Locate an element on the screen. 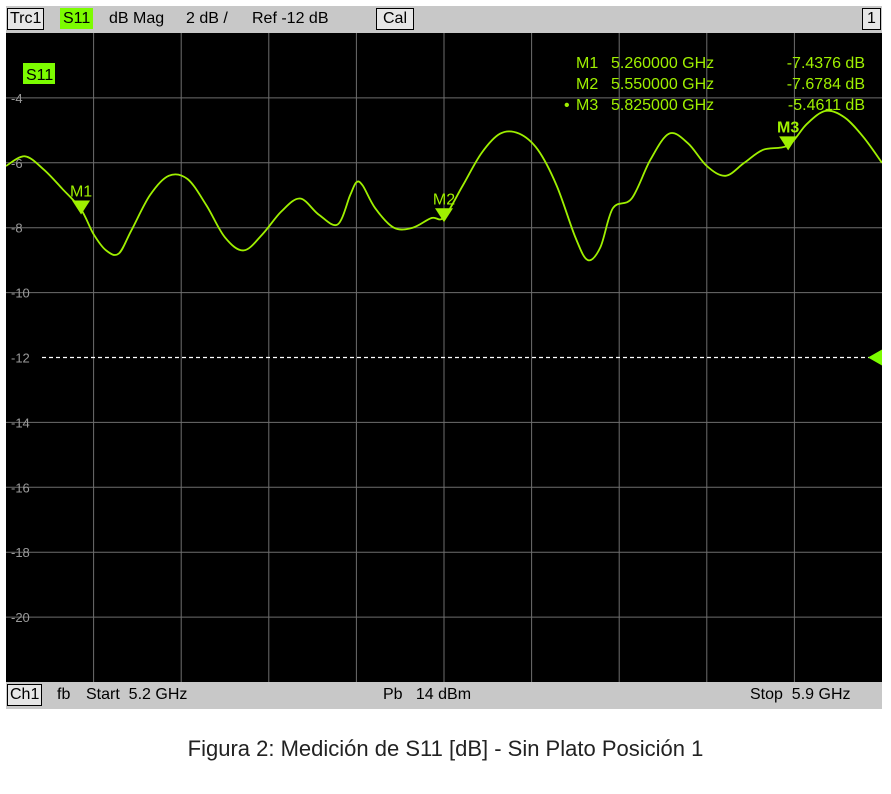  y-tick-label: -4 is located at coordinates (17, 98).